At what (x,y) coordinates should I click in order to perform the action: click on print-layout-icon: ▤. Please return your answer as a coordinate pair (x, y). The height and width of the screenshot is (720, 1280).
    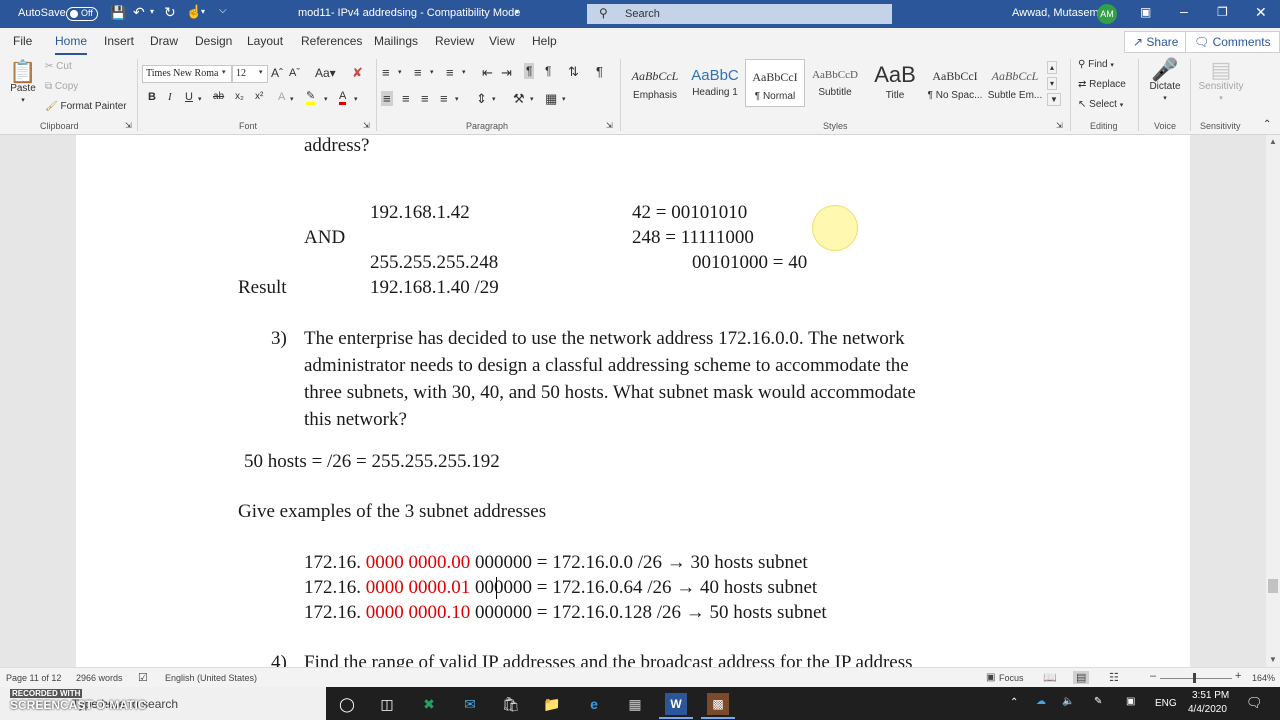
    Looking at the image, I should click on (1081, 677).